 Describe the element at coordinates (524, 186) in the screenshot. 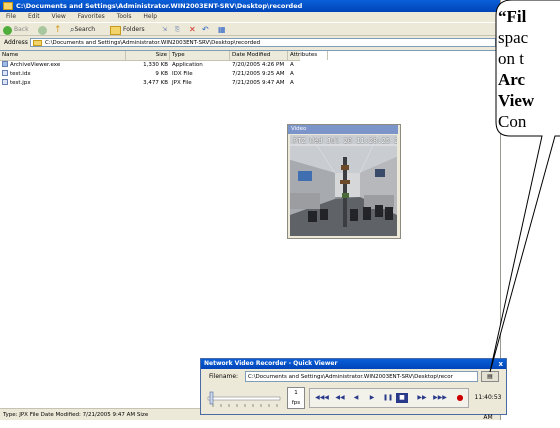

I see `callout-outline-icon` at that location.